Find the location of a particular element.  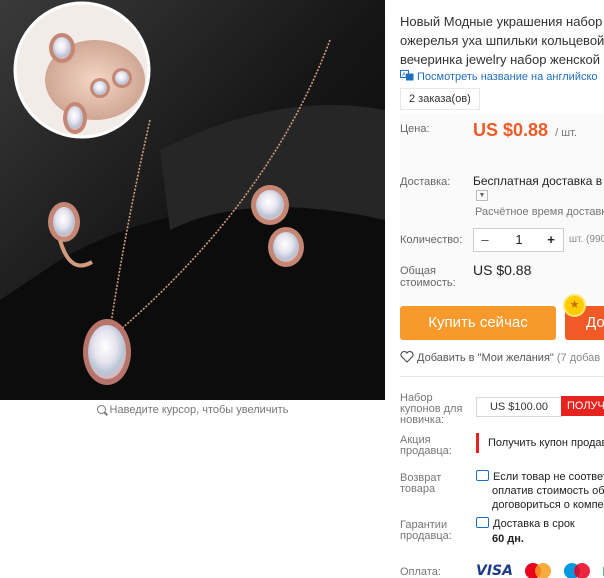

mastercard-logo is located at coordinates (538, 570).